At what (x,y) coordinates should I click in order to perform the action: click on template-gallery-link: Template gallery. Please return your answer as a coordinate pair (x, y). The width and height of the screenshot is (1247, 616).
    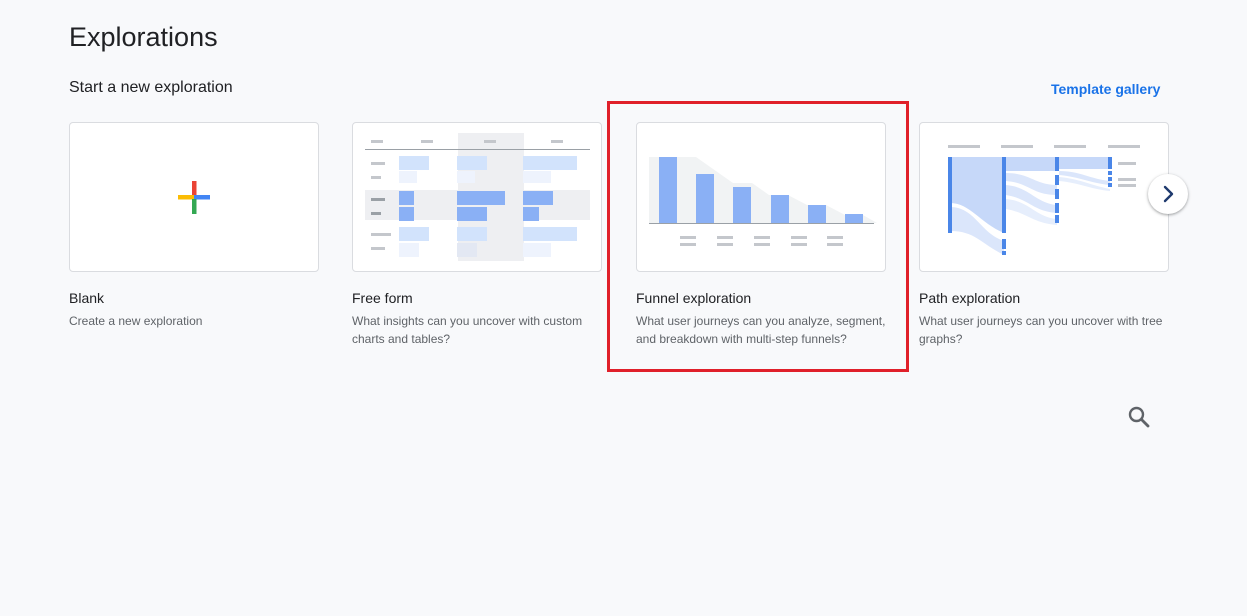
    Looking at the image, I should click on (1105, 89).